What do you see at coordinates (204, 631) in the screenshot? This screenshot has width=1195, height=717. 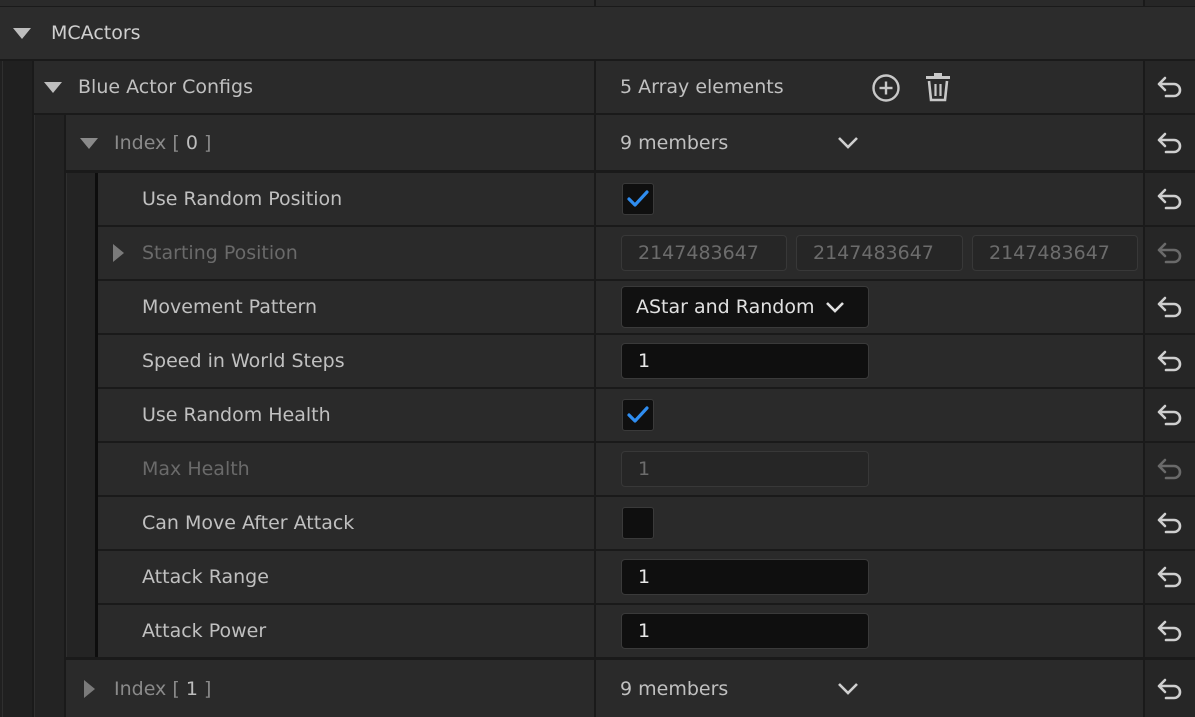 I see `property-label: Attack Power` at bounding box center [204, 631].